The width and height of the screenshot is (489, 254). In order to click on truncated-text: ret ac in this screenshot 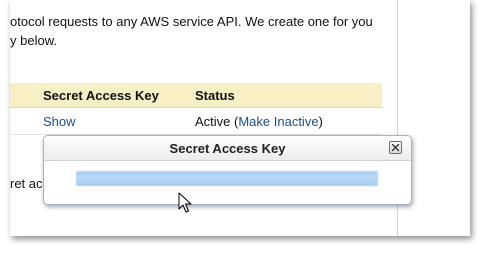, I will do `click(26, 183)`.